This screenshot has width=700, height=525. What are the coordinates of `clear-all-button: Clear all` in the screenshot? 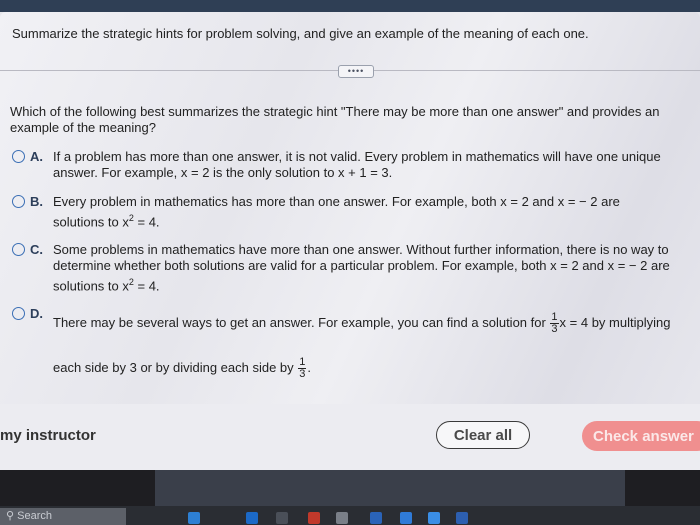 It's located at (483, 435).